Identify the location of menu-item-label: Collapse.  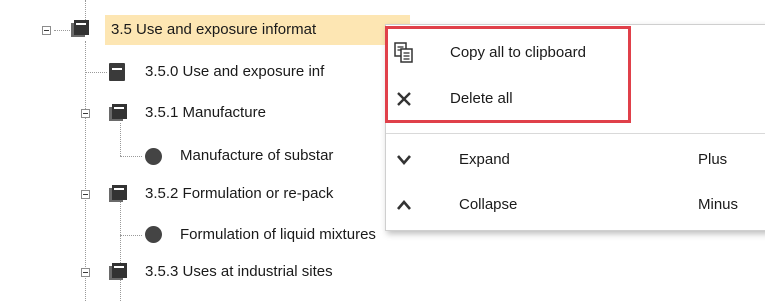
(488, 204).